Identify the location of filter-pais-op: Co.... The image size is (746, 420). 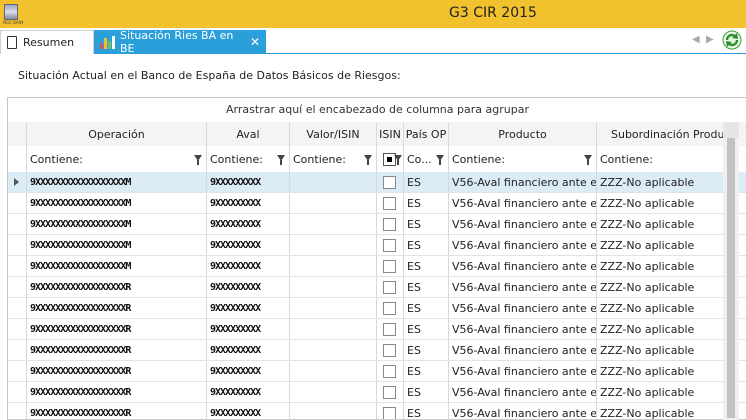
(426, 159).